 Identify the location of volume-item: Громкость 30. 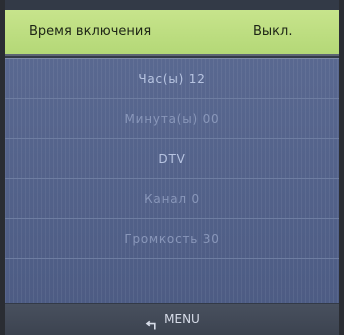
(172, 239).